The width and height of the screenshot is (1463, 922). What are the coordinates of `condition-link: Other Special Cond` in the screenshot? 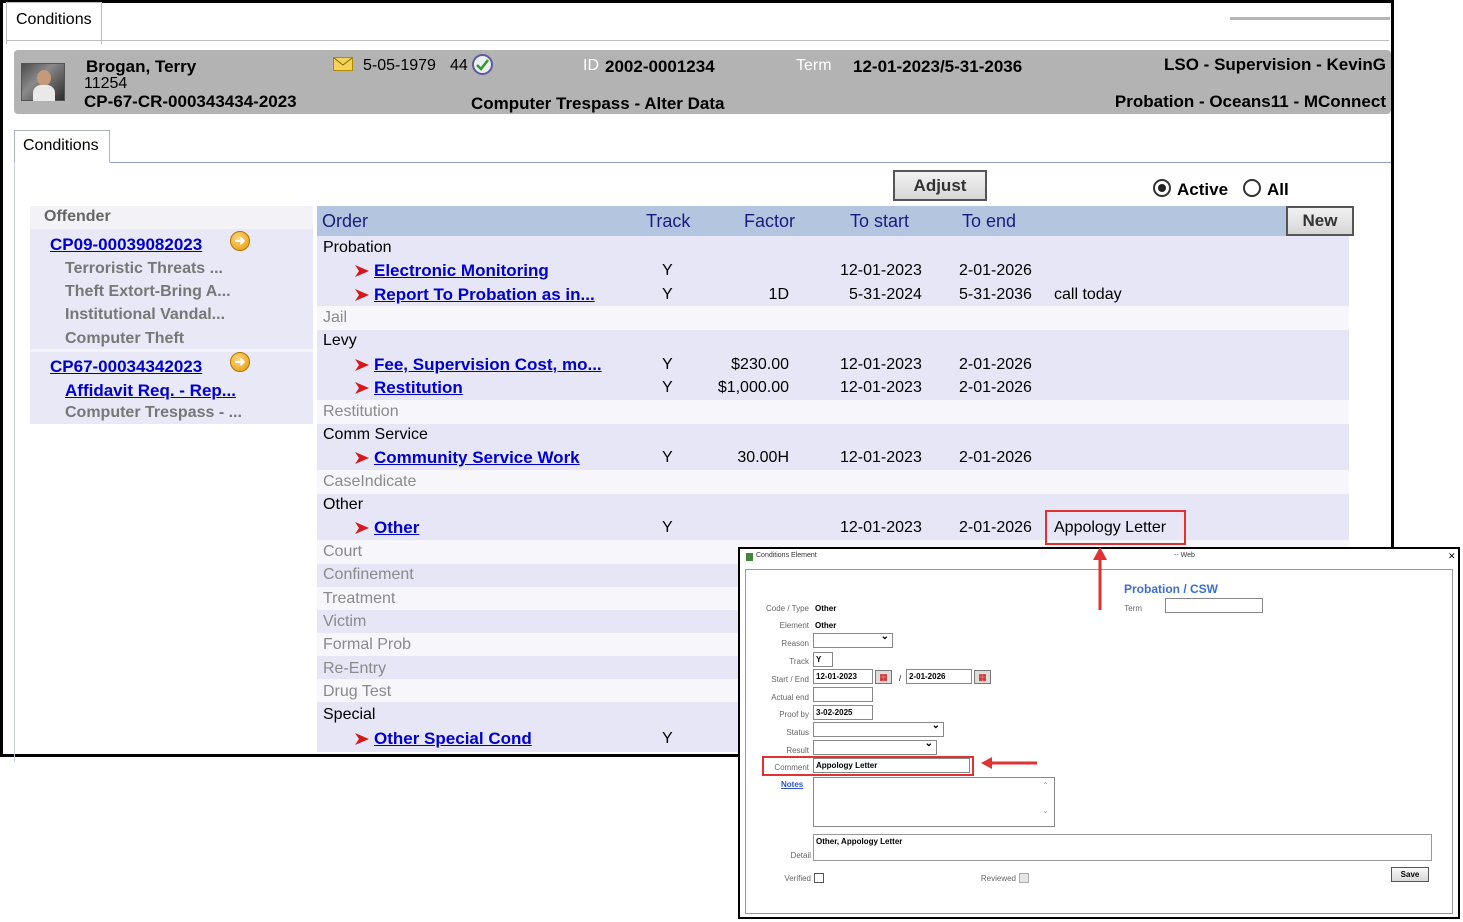 It's located at (453, 739).